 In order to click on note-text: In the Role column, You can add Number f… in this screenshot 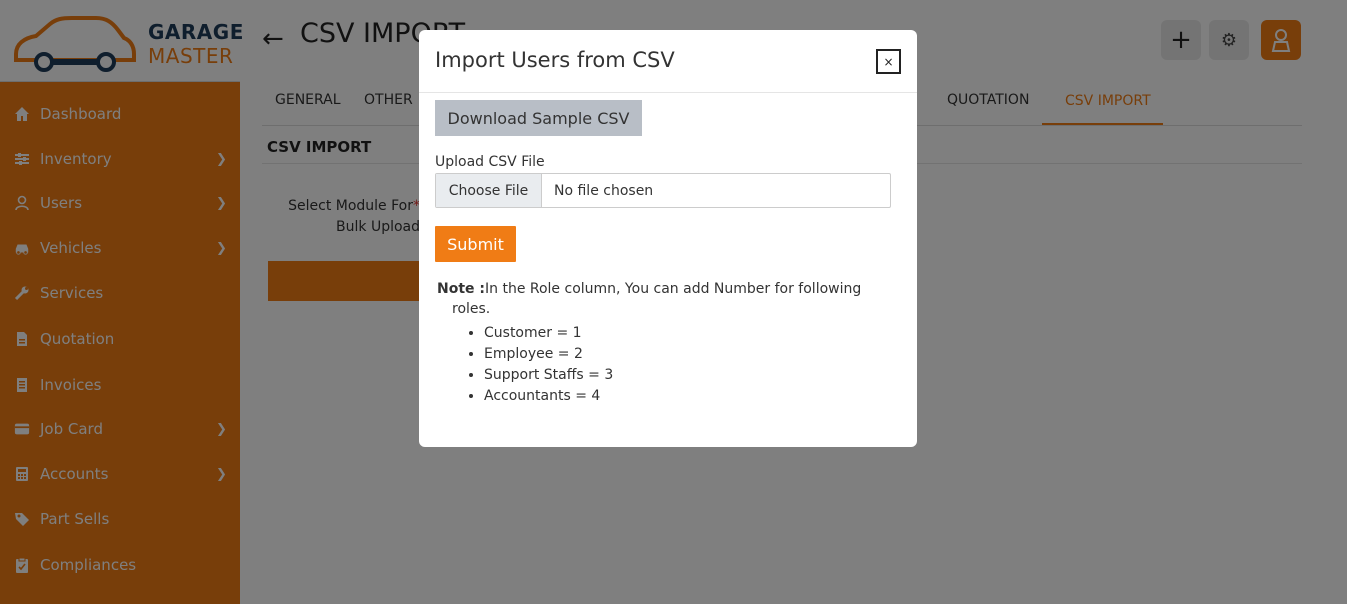, I will do `click(673, 289)`.